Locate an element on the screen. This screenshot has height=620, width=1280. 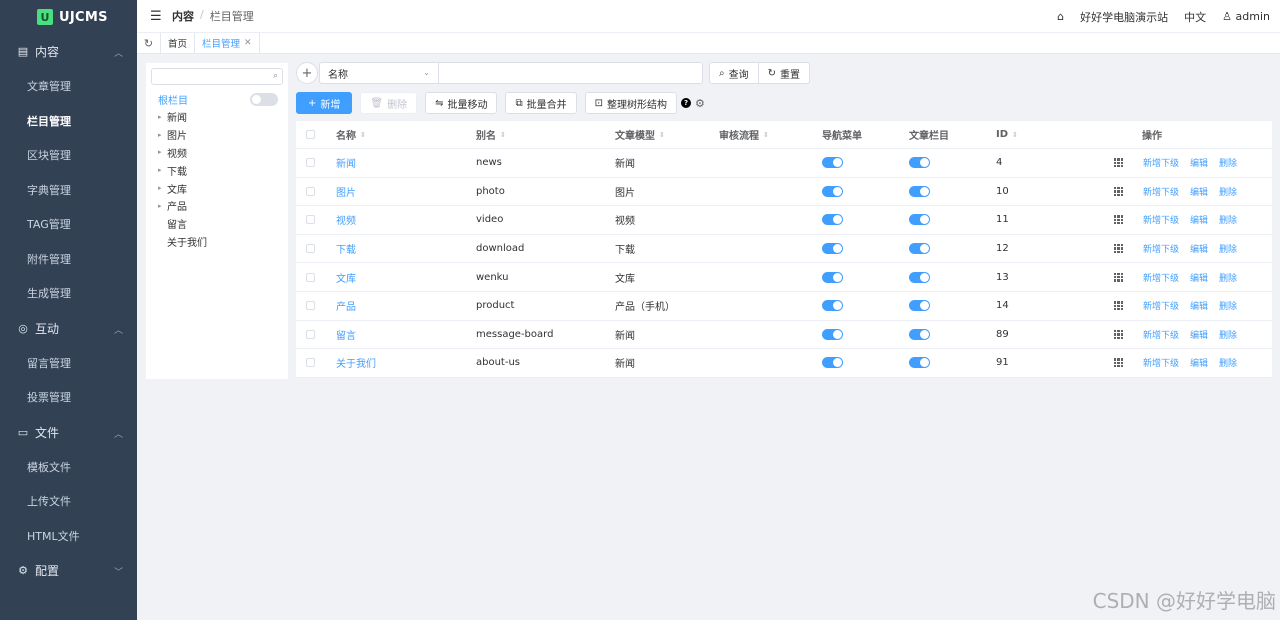
delete-button: 🗑 删除 is located at coordinates (389, 103).